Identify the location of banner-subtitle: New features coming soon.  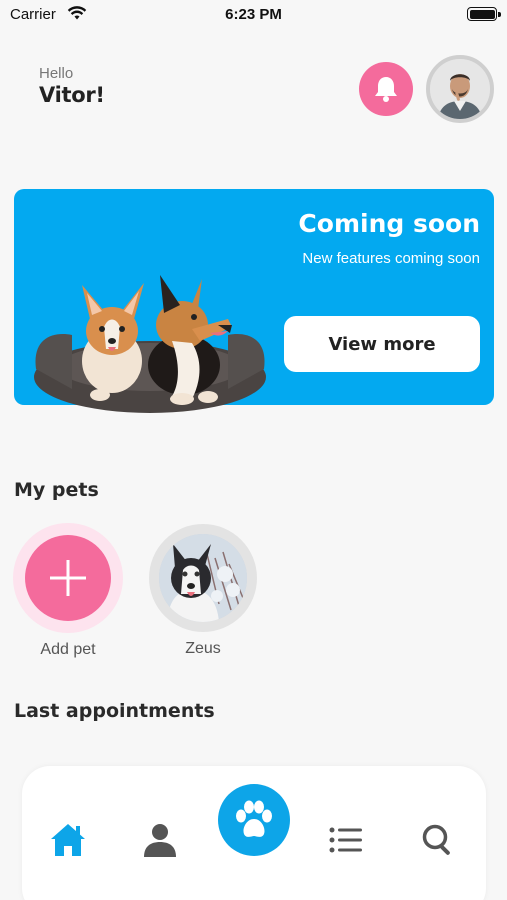
(391, 258).